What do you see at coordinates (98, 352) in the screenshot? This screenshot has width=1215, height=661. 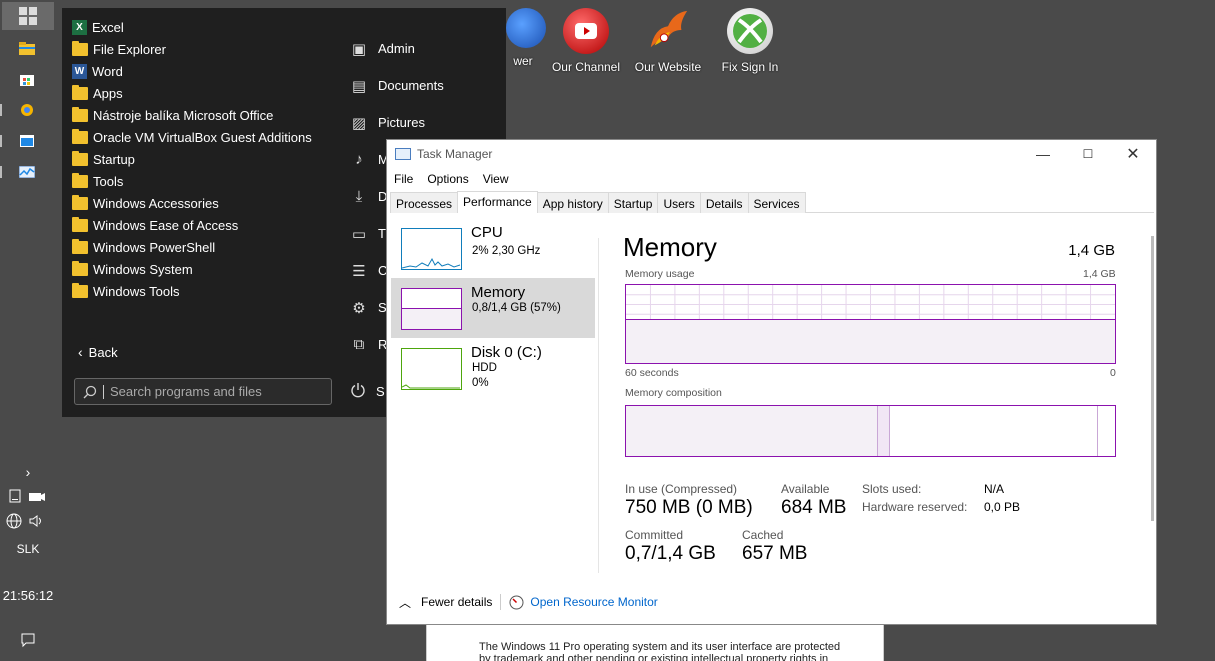 I see `back-button: ‹ Back` at bounding box center [98, 352].